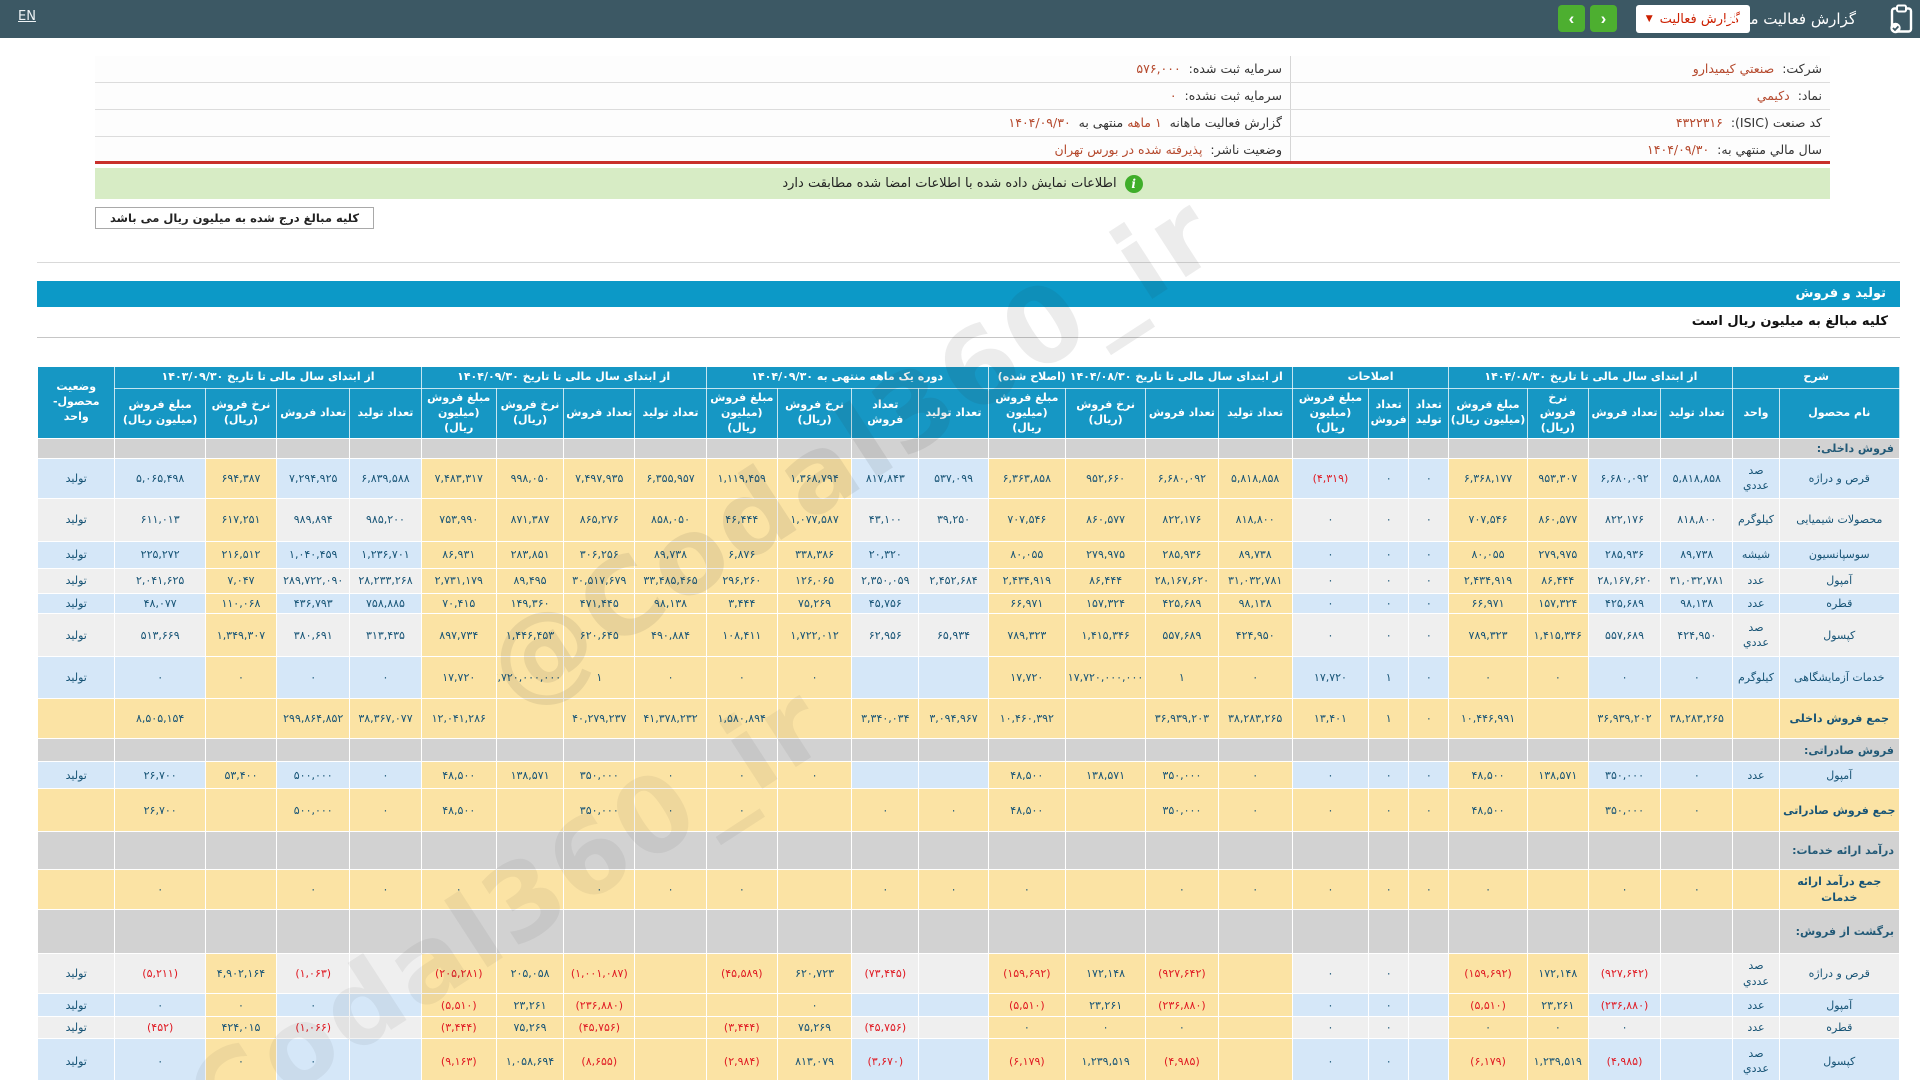 The width and height of the screenshot is (1920, 1080). Describe the element at coordinates (670, 603) in the screenshot. I see `table-cell: ۹۸,۱۳۸` at that location.